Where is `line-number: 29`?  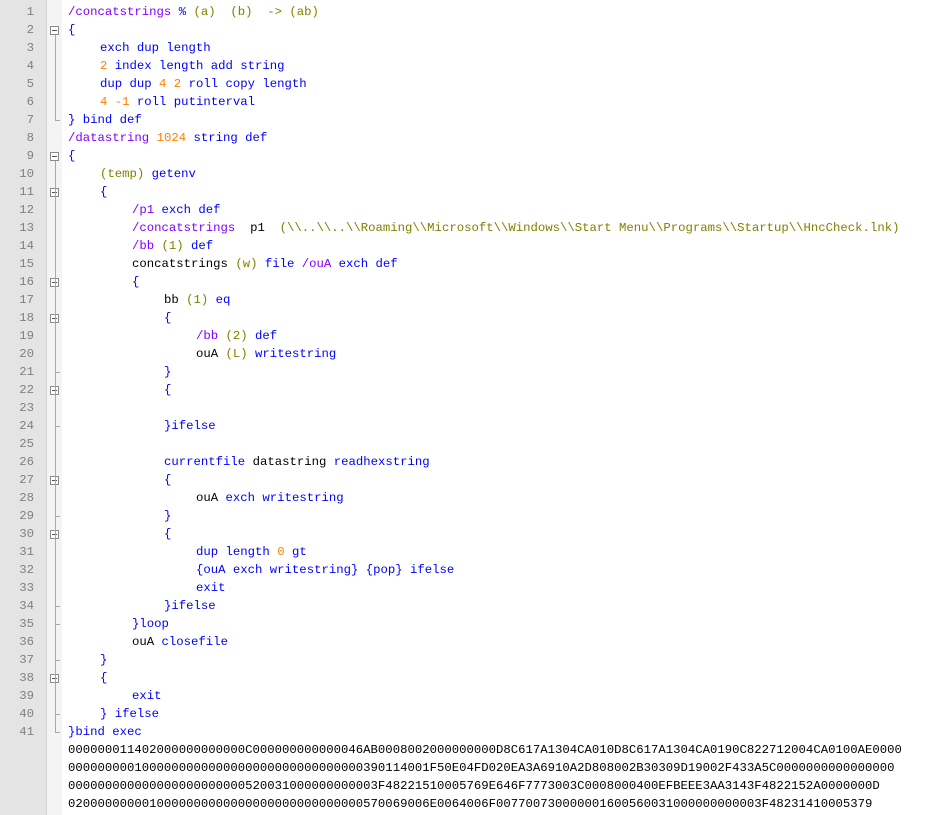 line-number: 29 is located at coordinates (26, 516).